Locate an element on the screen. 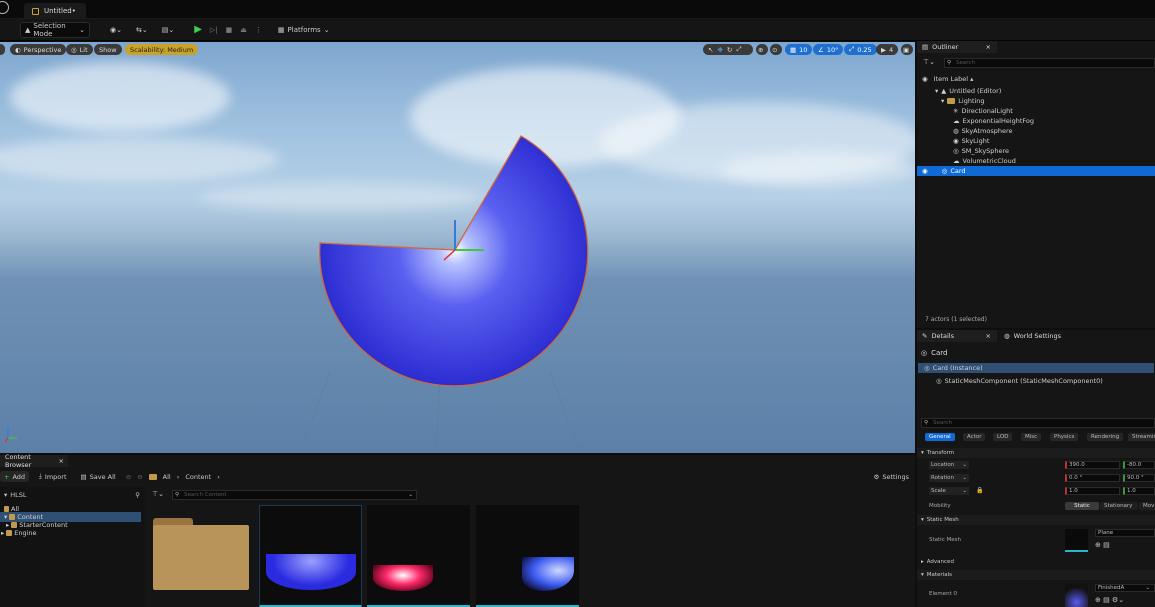 This screenshot has width=1155, height=607. history-forward-icon: ⊖ is located at coordinates (139, 477).